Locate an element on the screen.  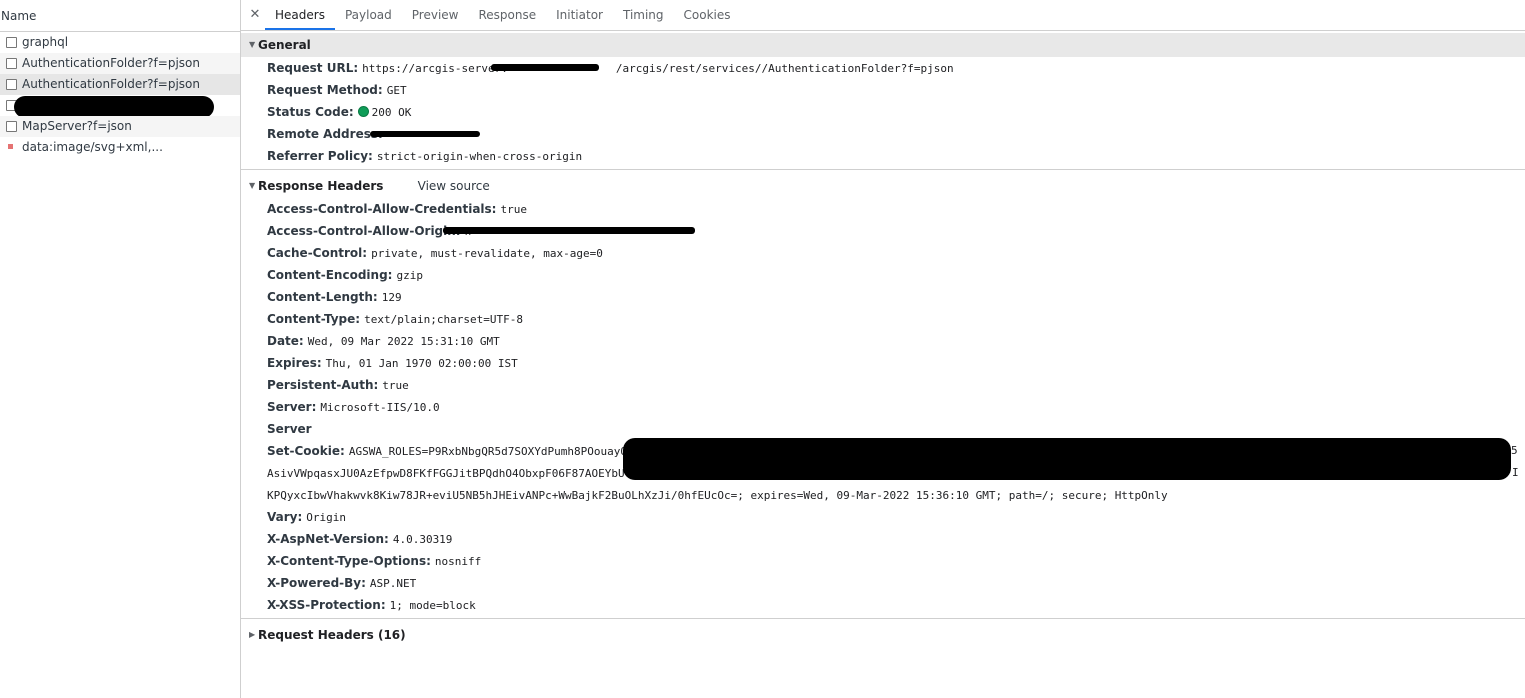
header-key: X-XSS-Protection: is located at coordinates (326, 605).